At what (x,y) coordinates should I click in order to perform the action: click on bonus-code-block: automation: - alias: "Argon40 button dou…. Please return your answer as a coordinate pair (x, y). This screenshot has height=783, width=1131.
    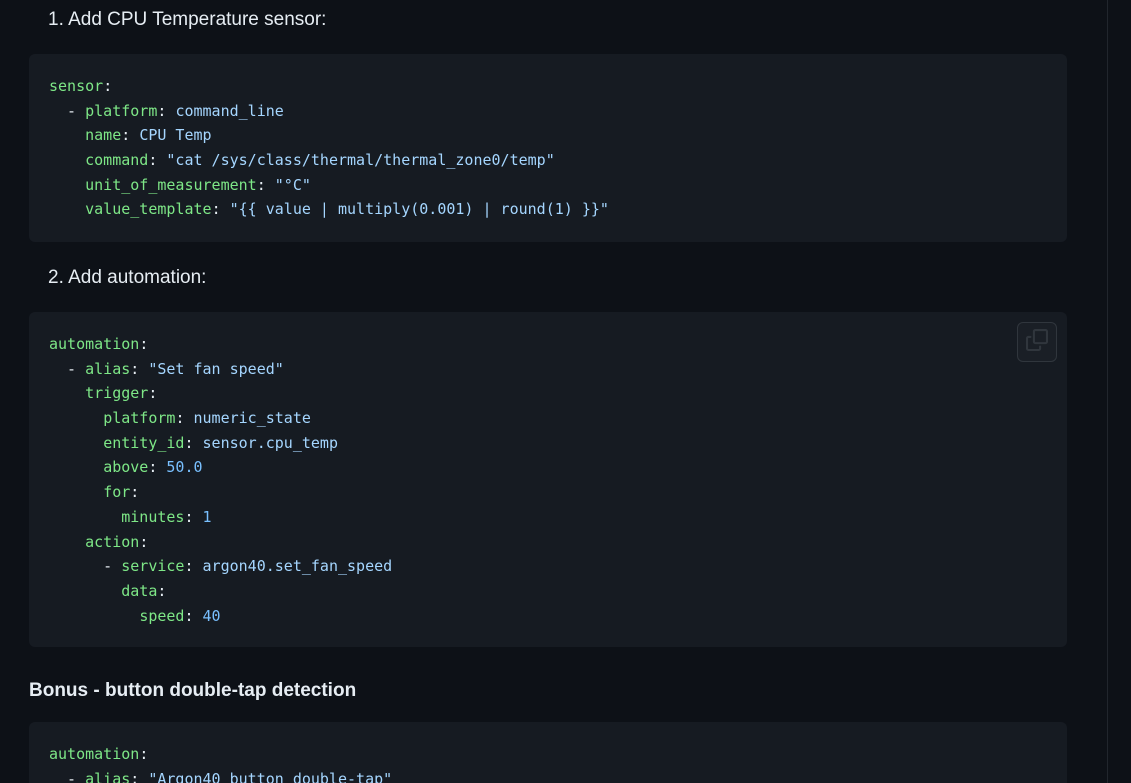
    Looking at the image, I should click on (548, 752).